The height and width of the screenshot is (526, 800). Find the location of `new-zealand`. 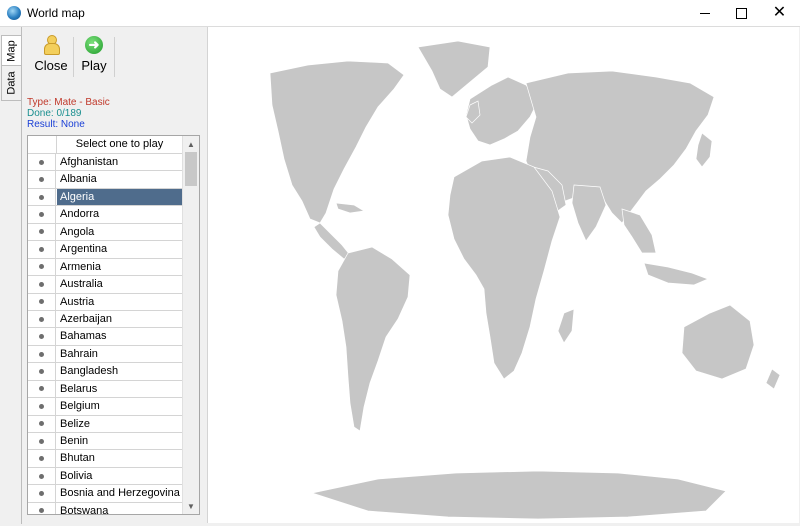

new-zealand is located at coordinates (773, 379).